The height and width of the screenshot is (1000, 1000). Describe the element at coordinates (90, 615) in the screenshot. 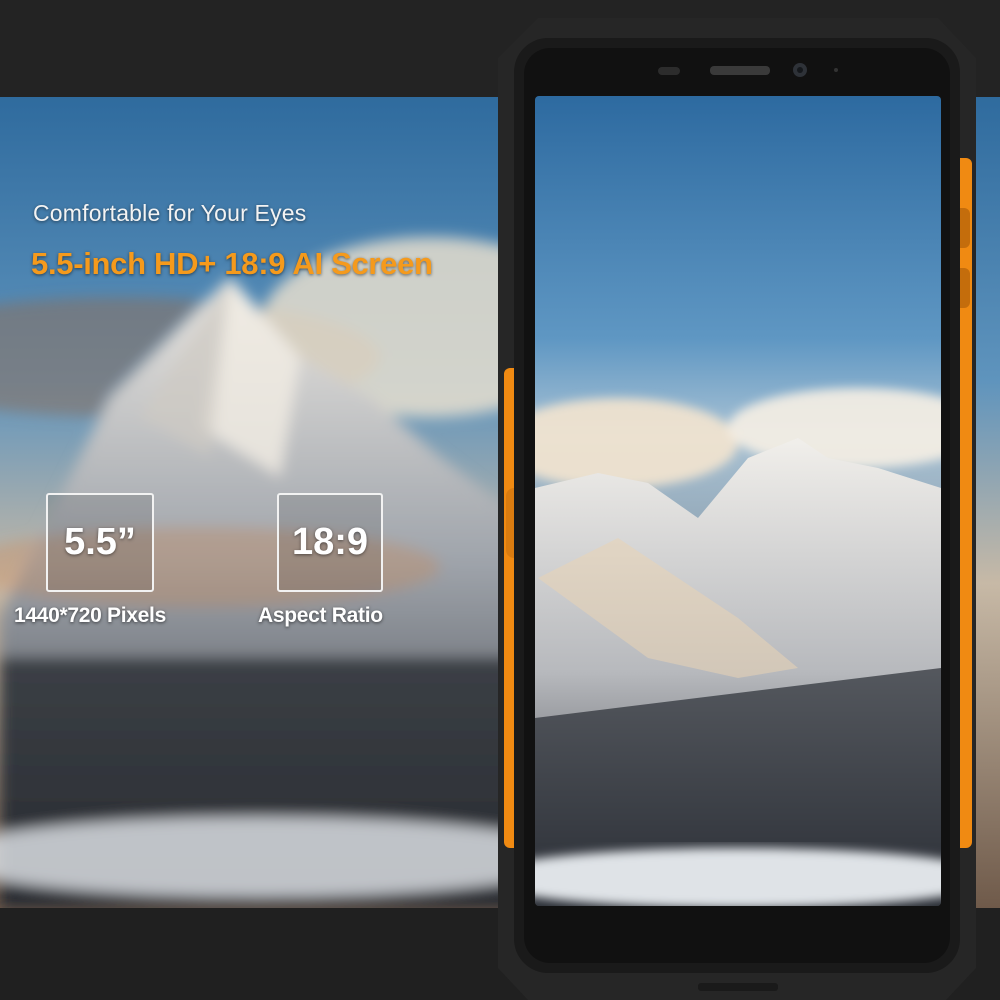

I see `resolution-caption: 1440*720 Pixels` at that location.